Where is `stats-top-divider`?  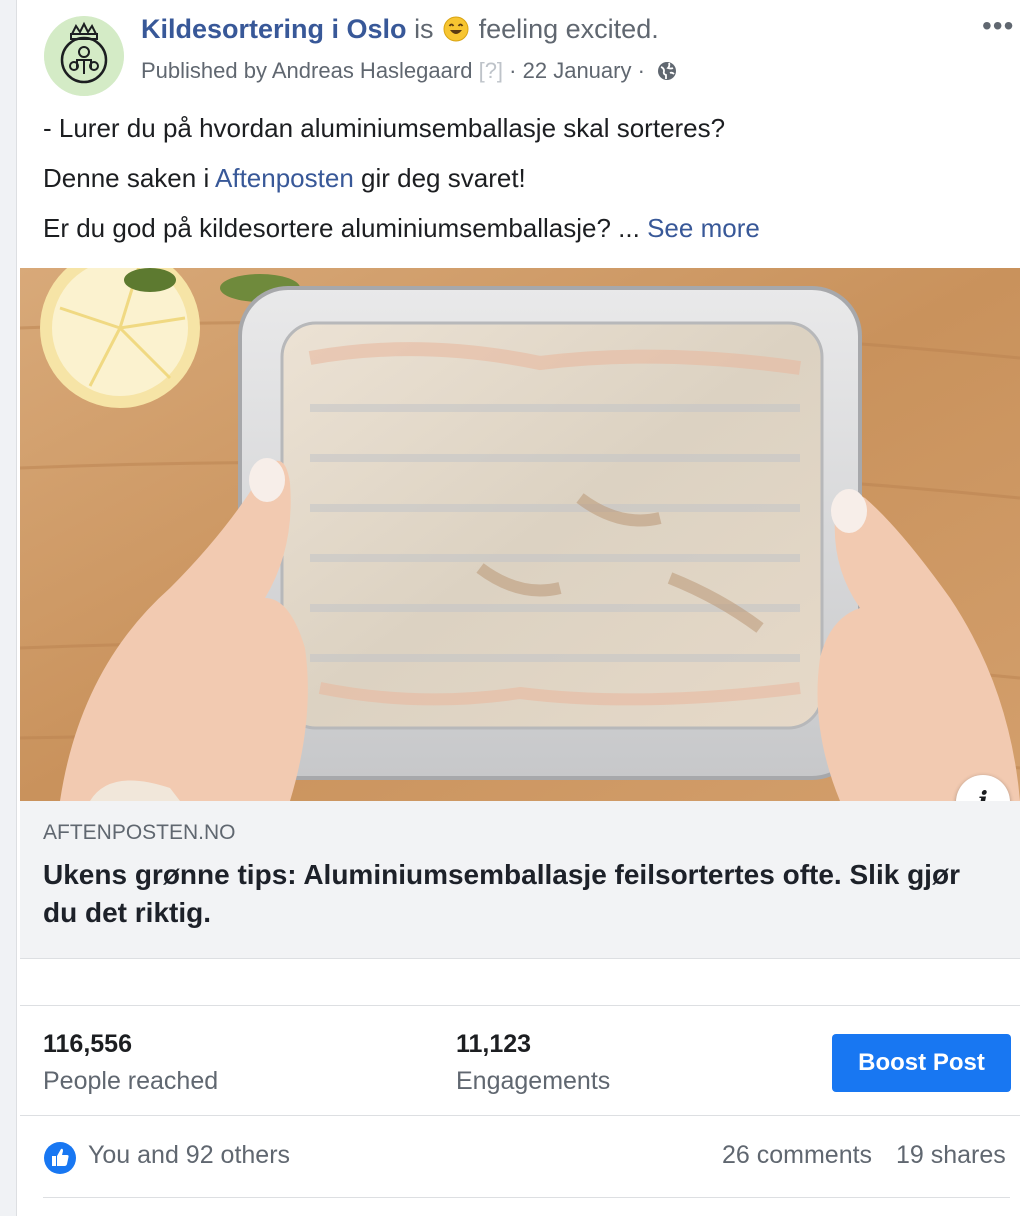 stats-top-divider is located at coordinates (520, 1005).